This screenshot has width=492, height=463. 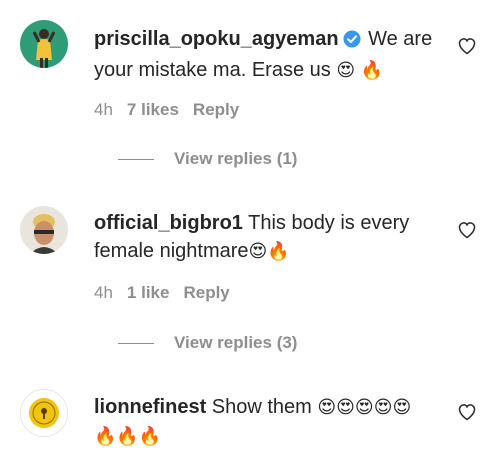 I want to click on comment-username: lionnefinest, so click(x=150, y=407).